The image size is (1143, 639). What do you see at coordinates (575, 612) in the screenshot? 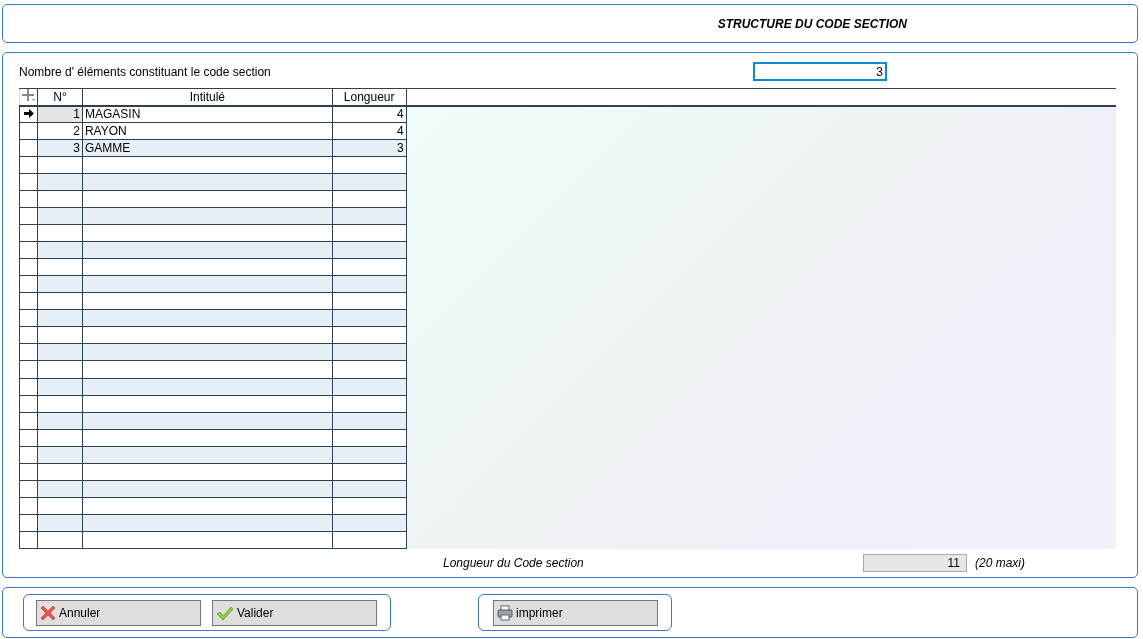
I see `print-button: imprimer` at bounding box center [575, 612].